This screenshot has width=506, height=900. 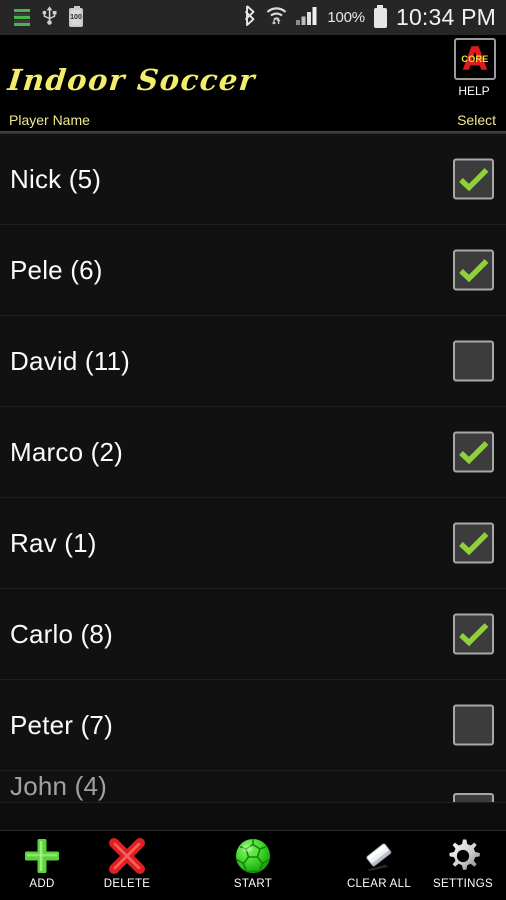 I want to click on cellular-signal-icon, so click(x=307, y=18).